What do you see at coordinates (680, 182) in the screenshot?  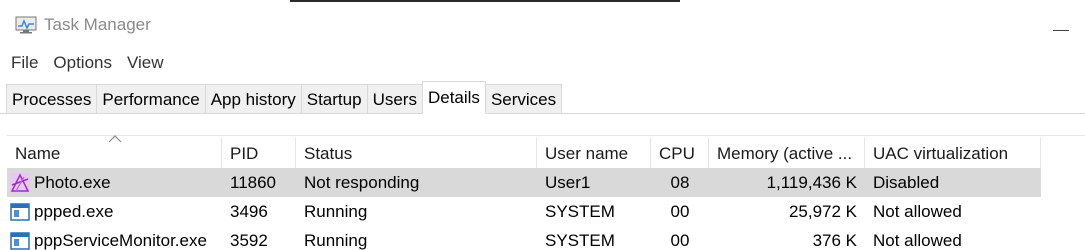 I see `process-cpu: 08` at bounding box center [680, 182].